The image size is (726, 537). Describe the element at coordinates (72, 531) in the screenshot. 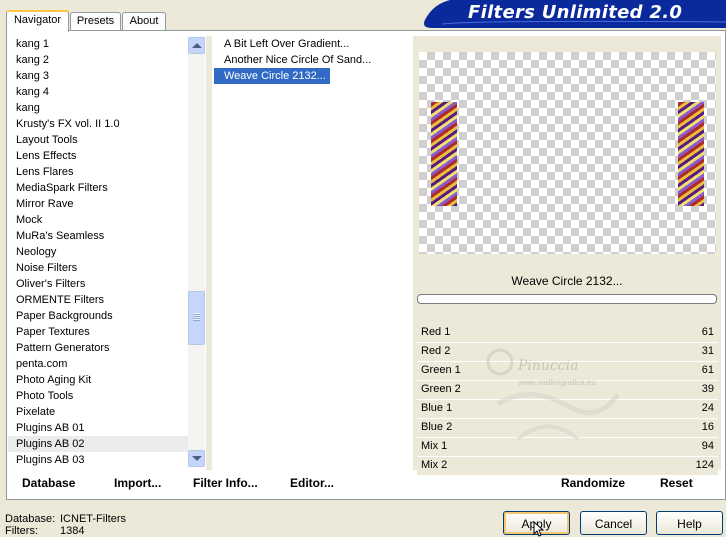

I see `filters-count: 1384` at that location.